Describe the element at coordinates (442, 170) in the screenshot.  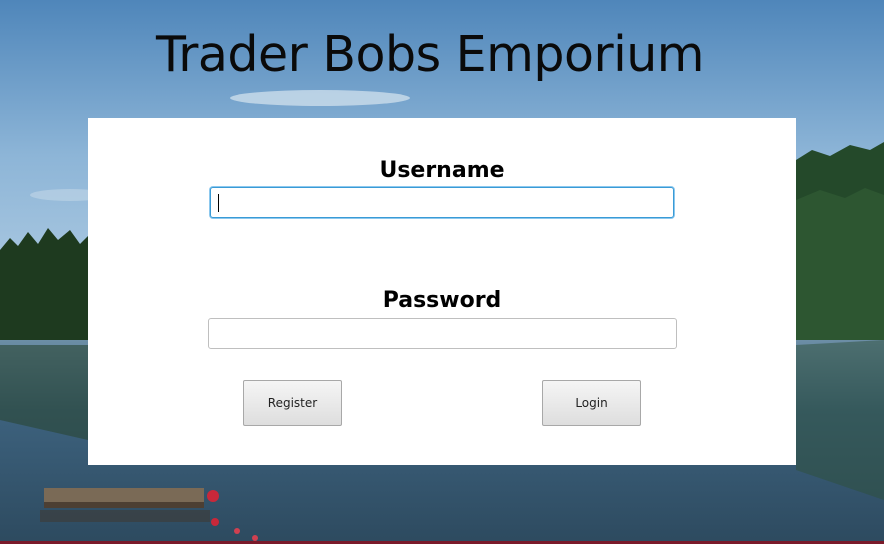
I see `username-label: Username` at that location.